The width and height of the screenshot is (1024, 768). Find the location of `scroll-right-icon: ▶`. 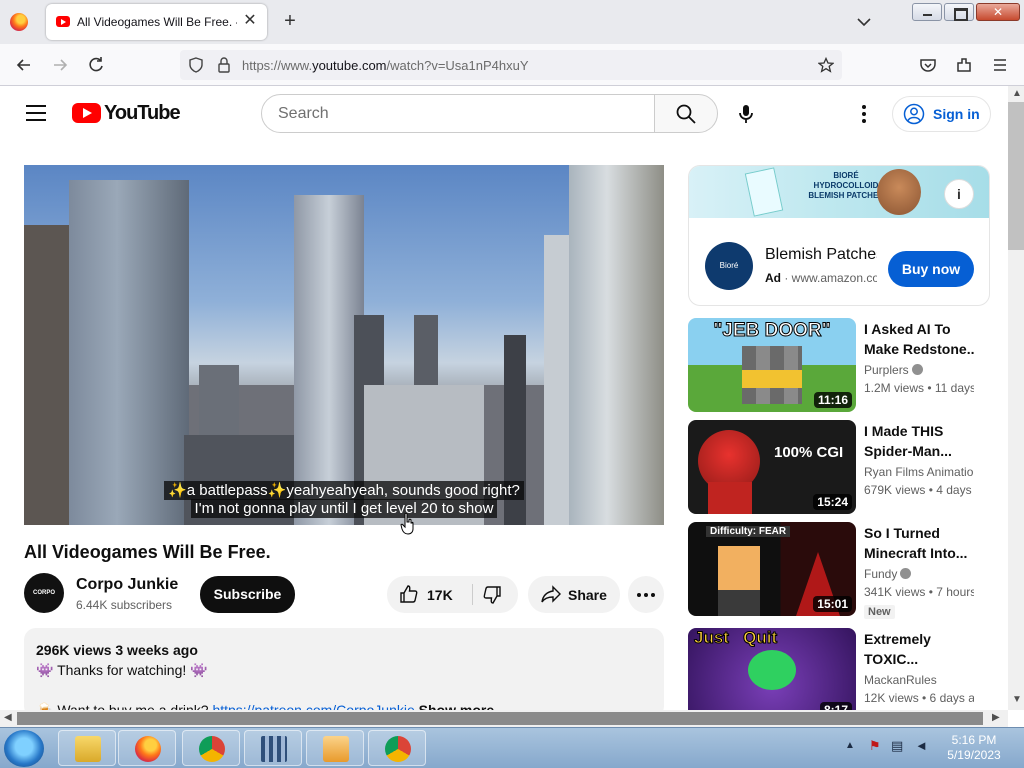

scroll-right-icon: ▶ is located at coordinates (996, 717).